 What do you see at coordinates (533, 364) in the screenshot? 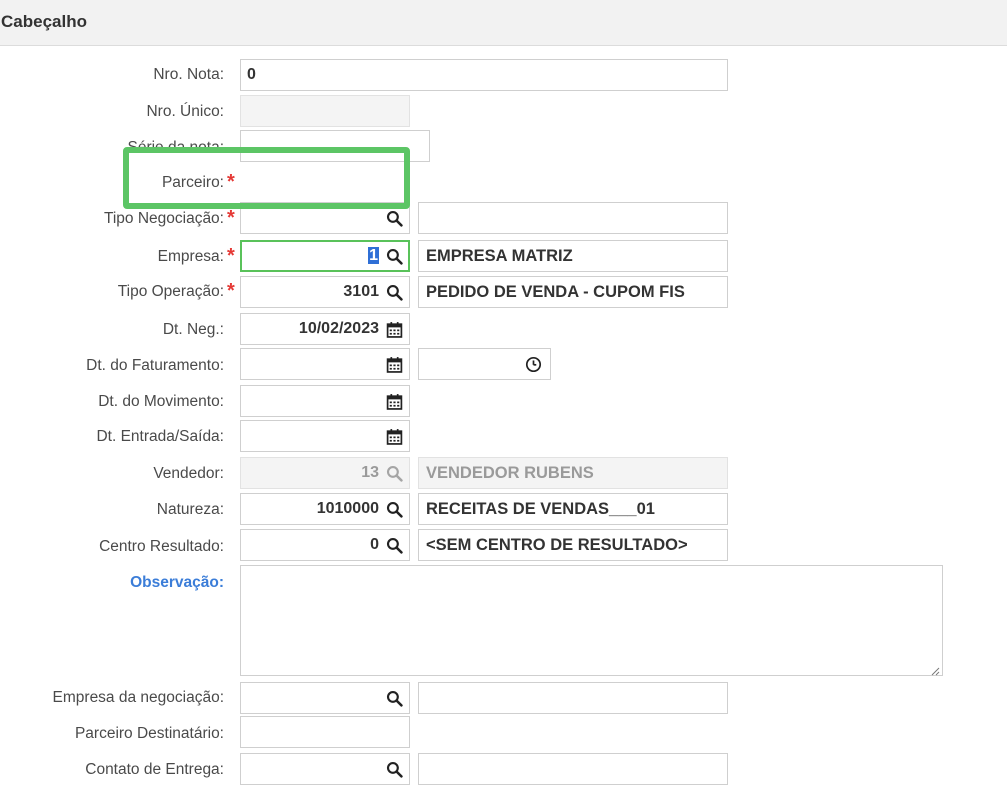
I see `clock-icon` at bounding box center [533, 364].